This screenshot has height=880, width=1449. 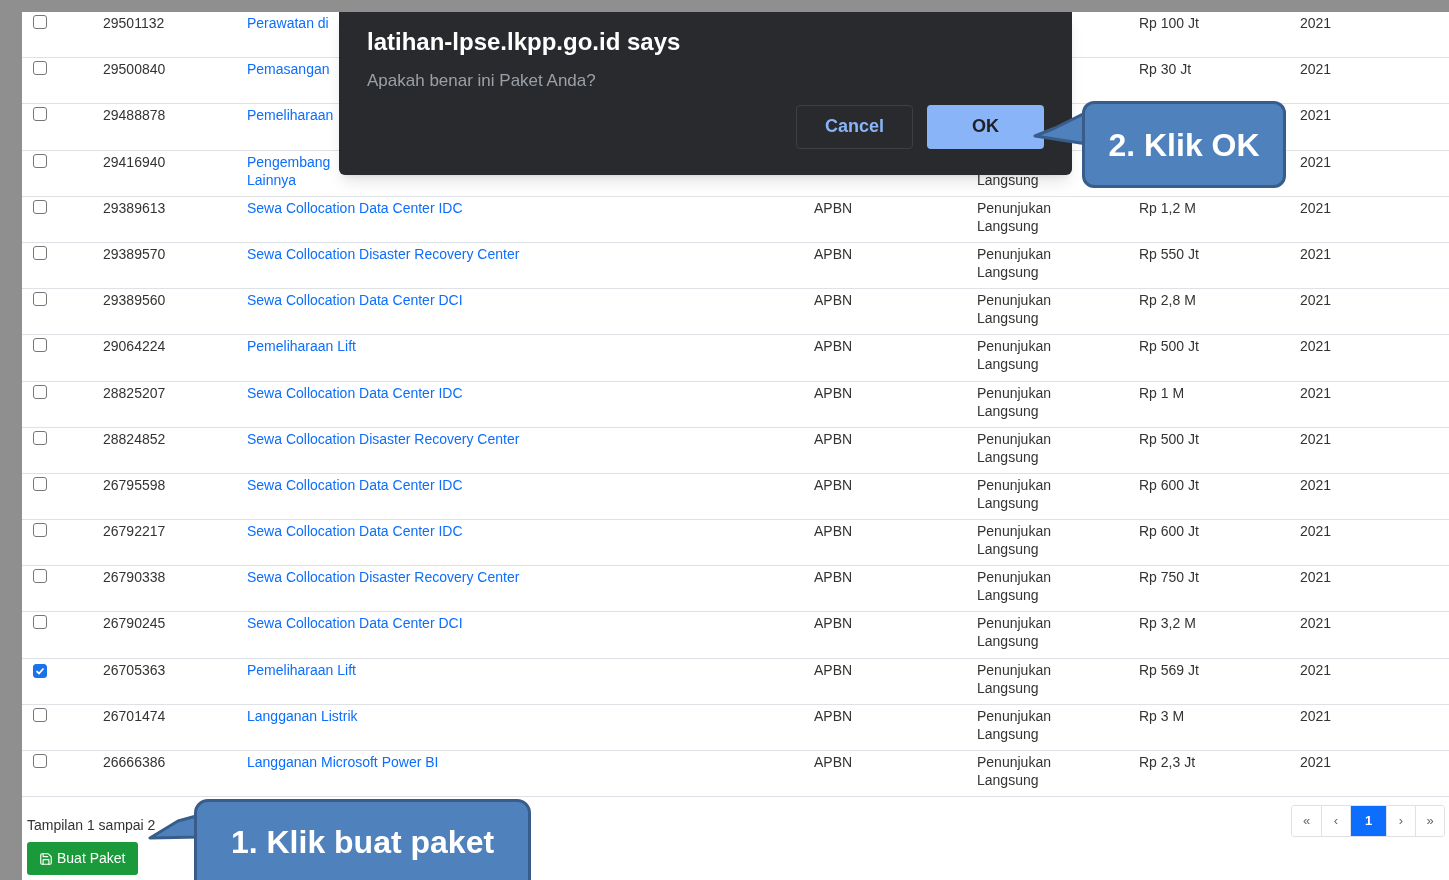 I want to click on budget-amount: Rp 750 Jt, so click(x=1169, y=577).